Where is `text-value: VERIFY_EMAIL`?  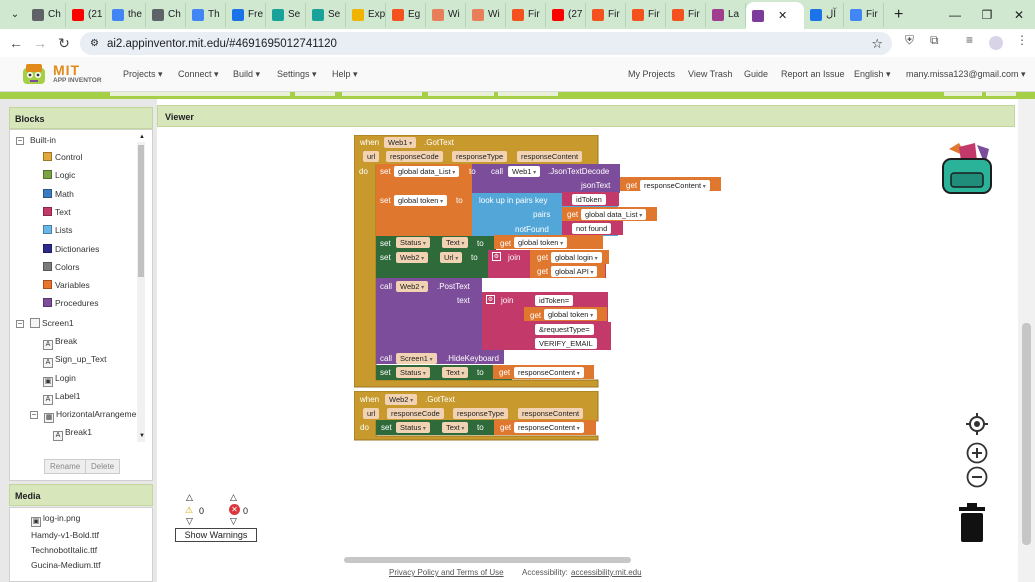 text-value: VERIFY_EMAIL is located at coordinates (566, 343).